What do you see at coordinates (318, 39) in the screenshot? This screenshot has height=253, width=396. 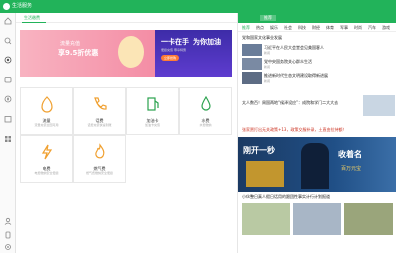 I see `news-item: 党和国家文化事业发展` at bounding box center [318, 39].